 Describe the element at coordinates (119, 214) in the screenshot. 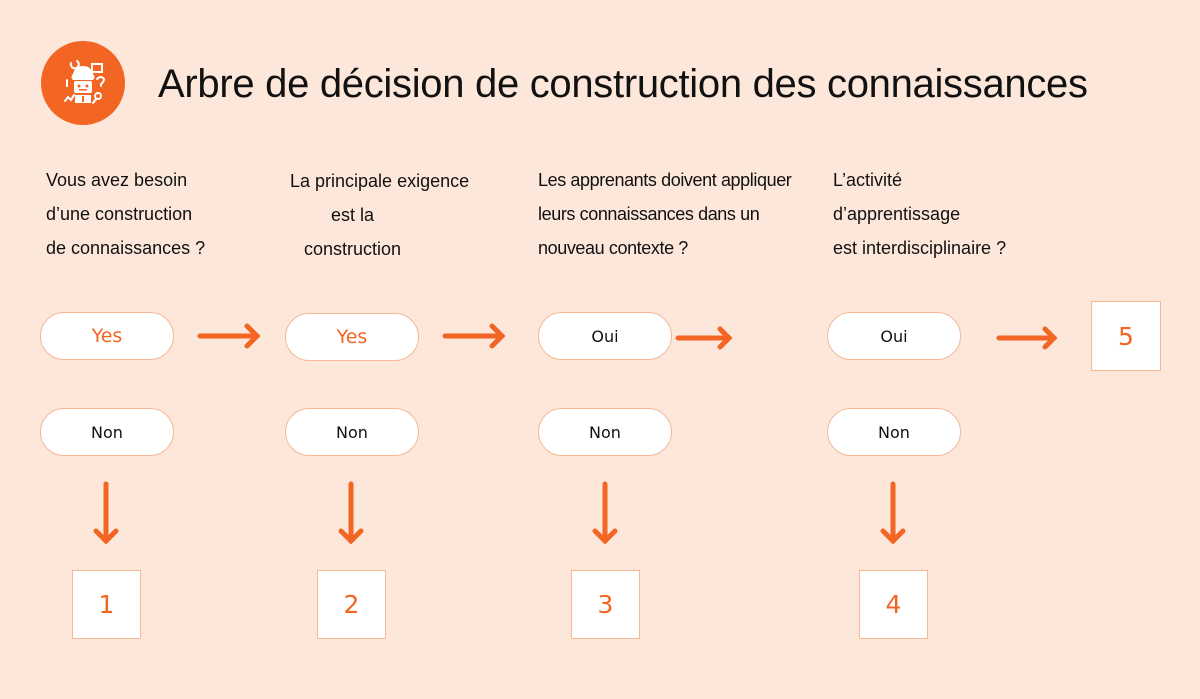

I see `question-line: d’une construction` at that location.